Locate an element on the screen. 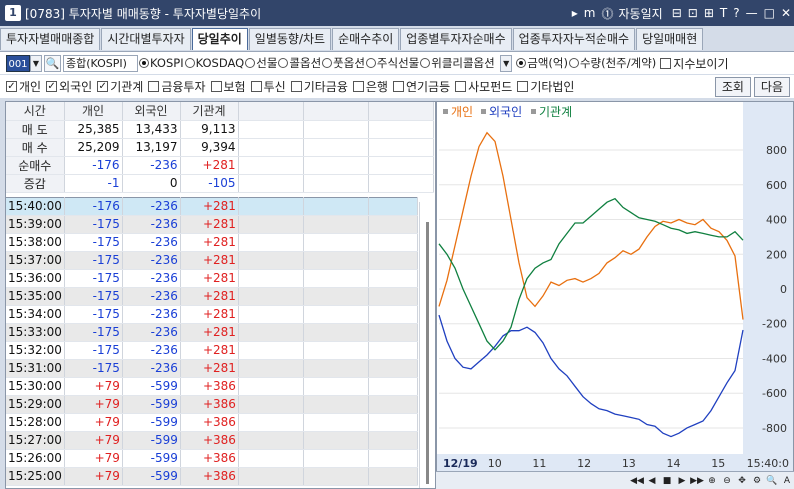 Image resolution: width=794 pixels, height=489 pixels. table-row: 15:39:00 -175 -236 +281 is located at coordinates (212, 224).